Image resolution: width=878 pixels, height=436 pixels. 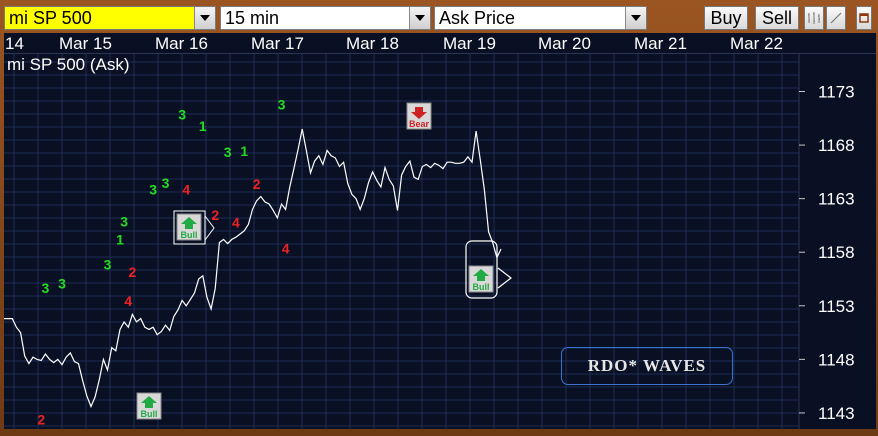 I want to click on signal-label: Bear, so click(x=419, y=124).